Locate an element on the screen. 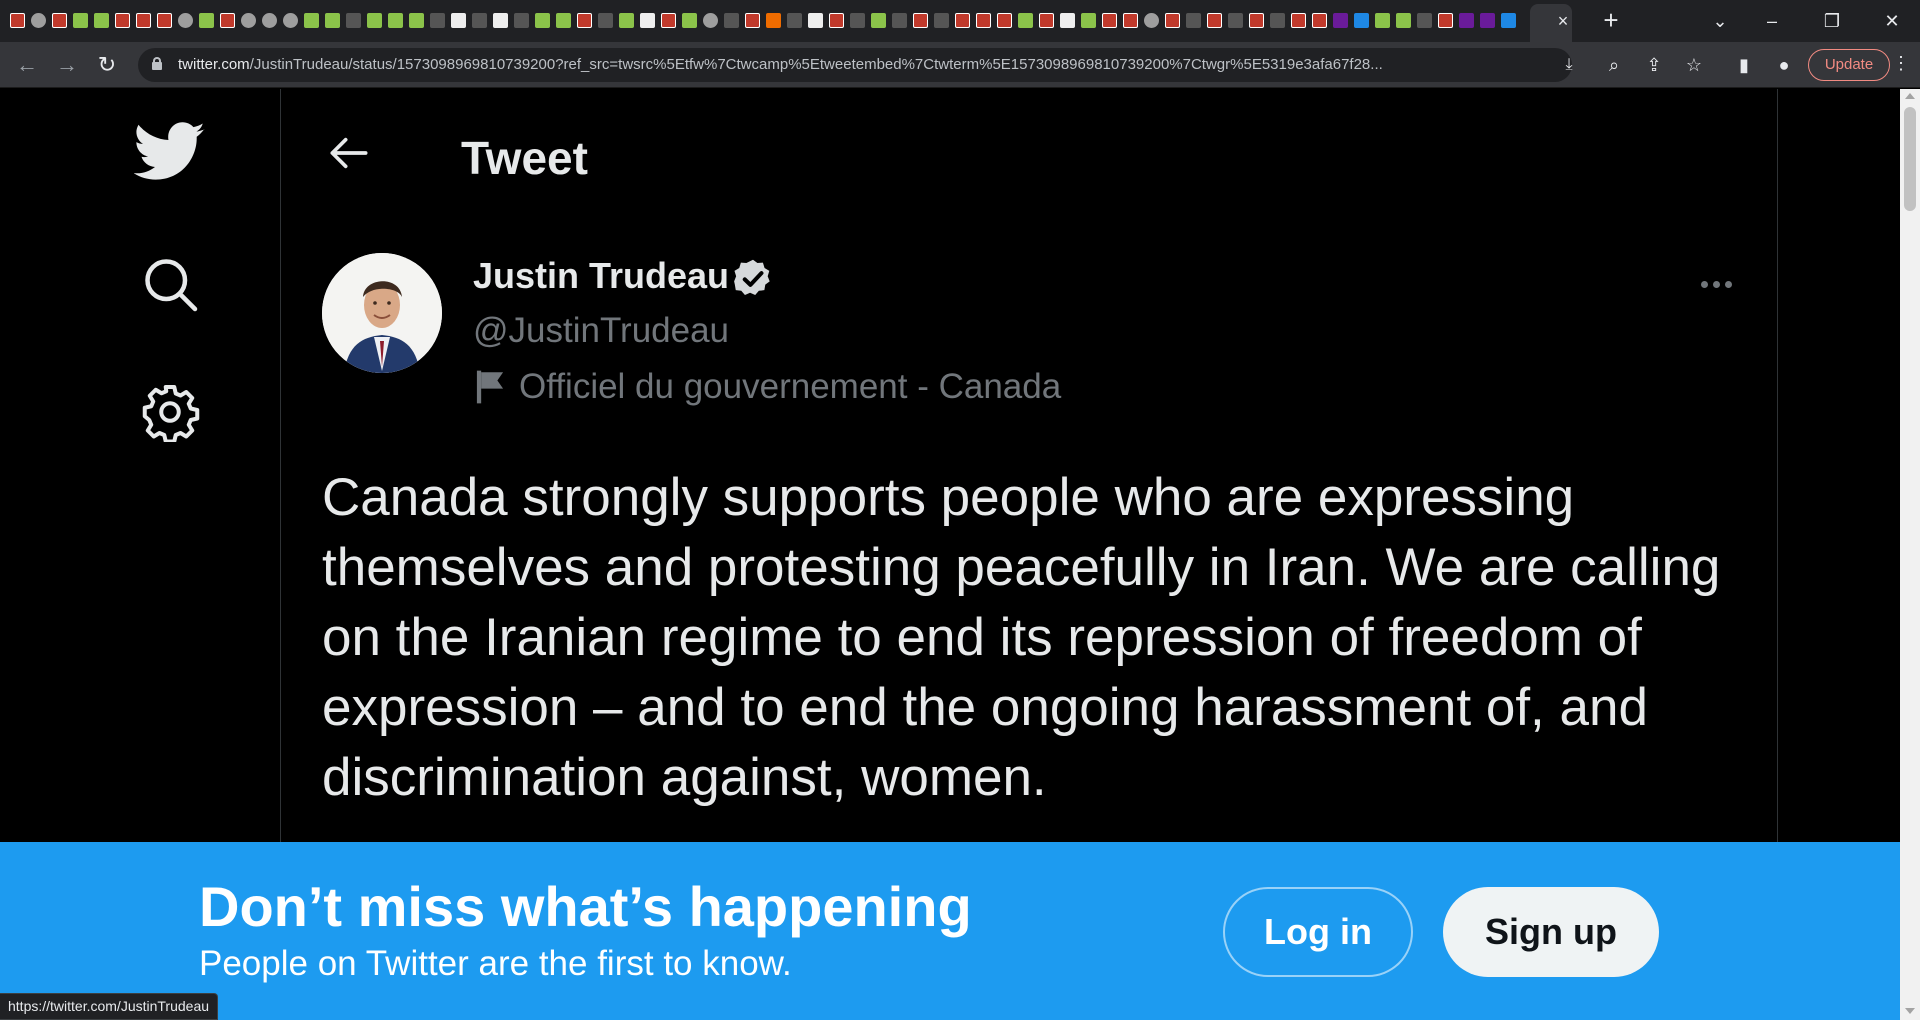 This screenshot has width=1920, height=1020. side-panel-icon: ▮ is located at coordinates (1744, 65).